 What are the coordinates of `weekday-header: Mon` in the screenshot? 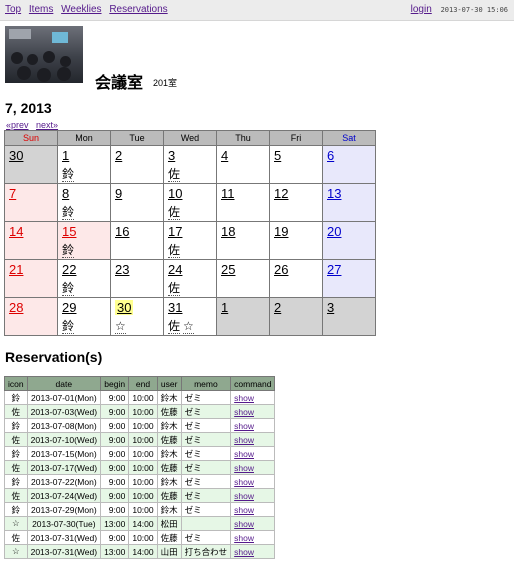 It's located at (84, 138).